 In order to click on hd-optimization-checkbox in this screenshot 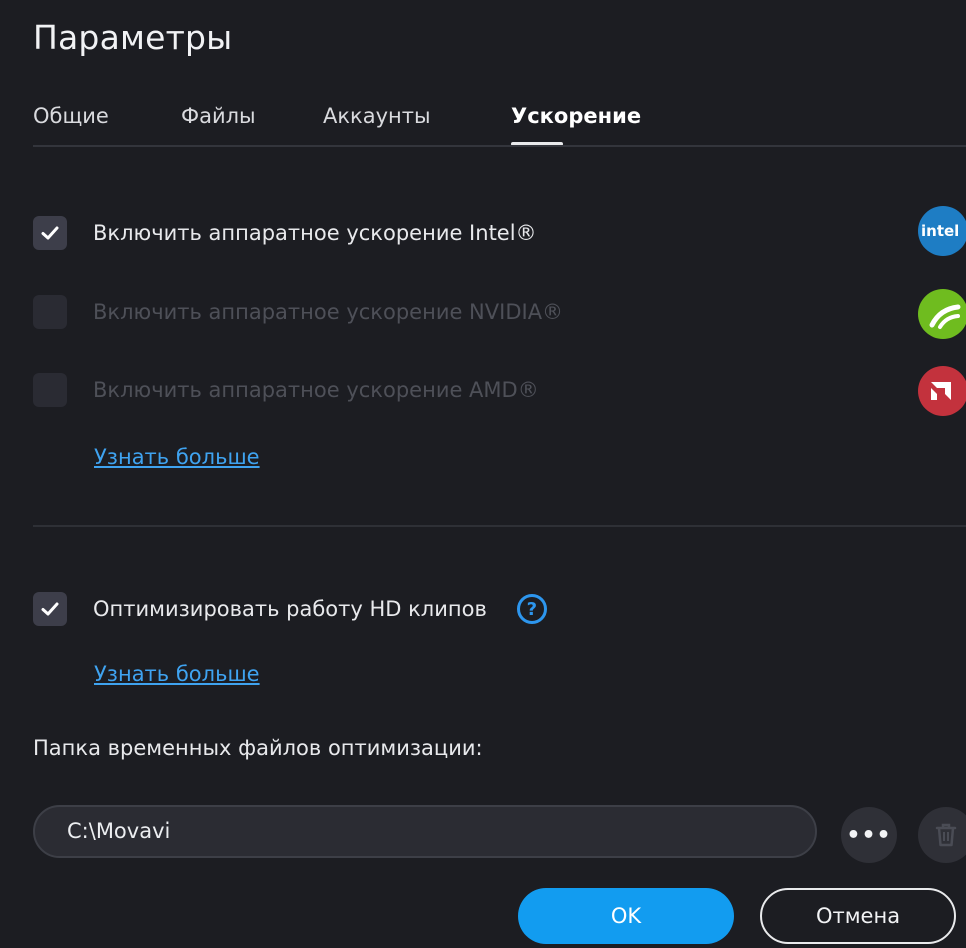, I will do `click(50, 609)`.